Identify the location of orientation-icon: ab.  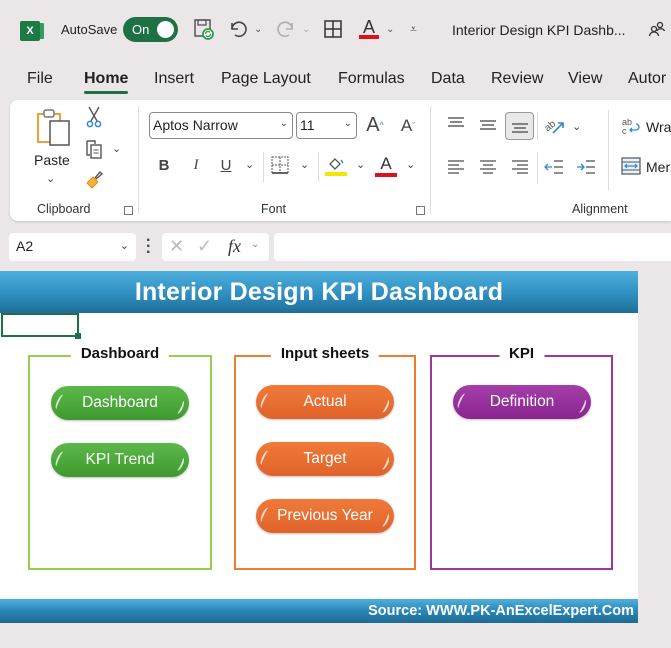
(555, 126).